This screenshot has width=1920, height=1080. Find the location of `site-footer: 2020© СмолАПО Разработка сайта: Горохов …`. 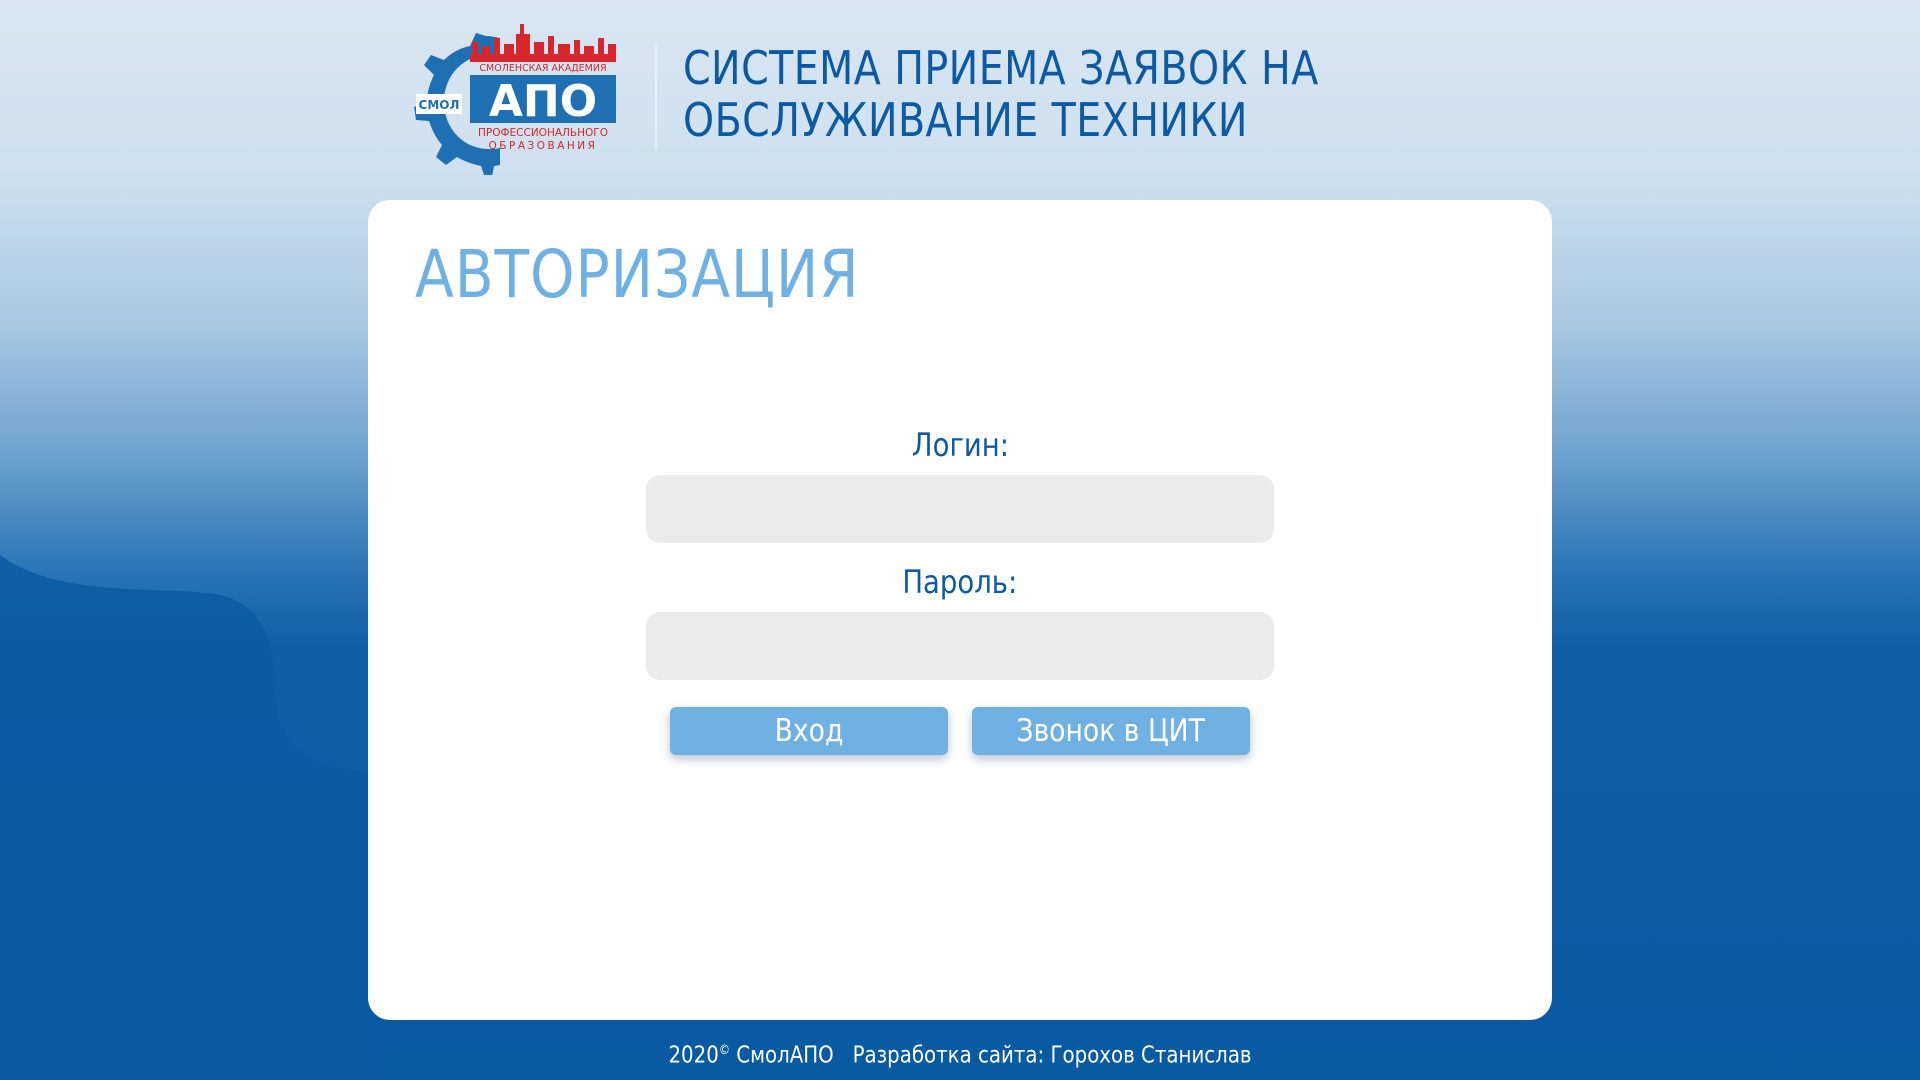

site-footer: 2020© СмолАПО Разработка сайта: Горохов … is located at coordinates (960, 1053).